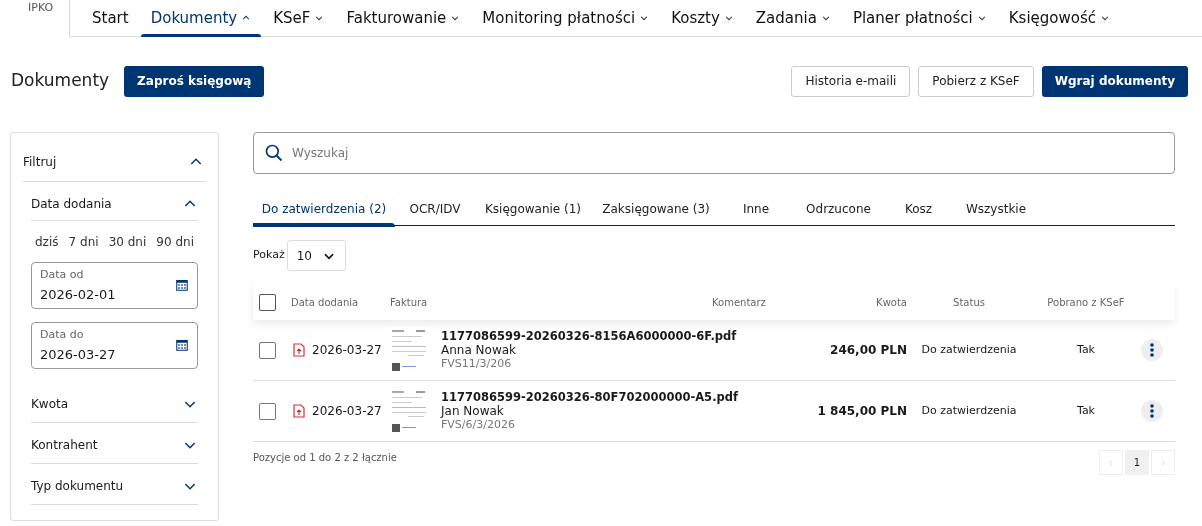  Describe the element at coordinates (891, 302) in the screenshot. I see `column-header: Kwota` at that location.